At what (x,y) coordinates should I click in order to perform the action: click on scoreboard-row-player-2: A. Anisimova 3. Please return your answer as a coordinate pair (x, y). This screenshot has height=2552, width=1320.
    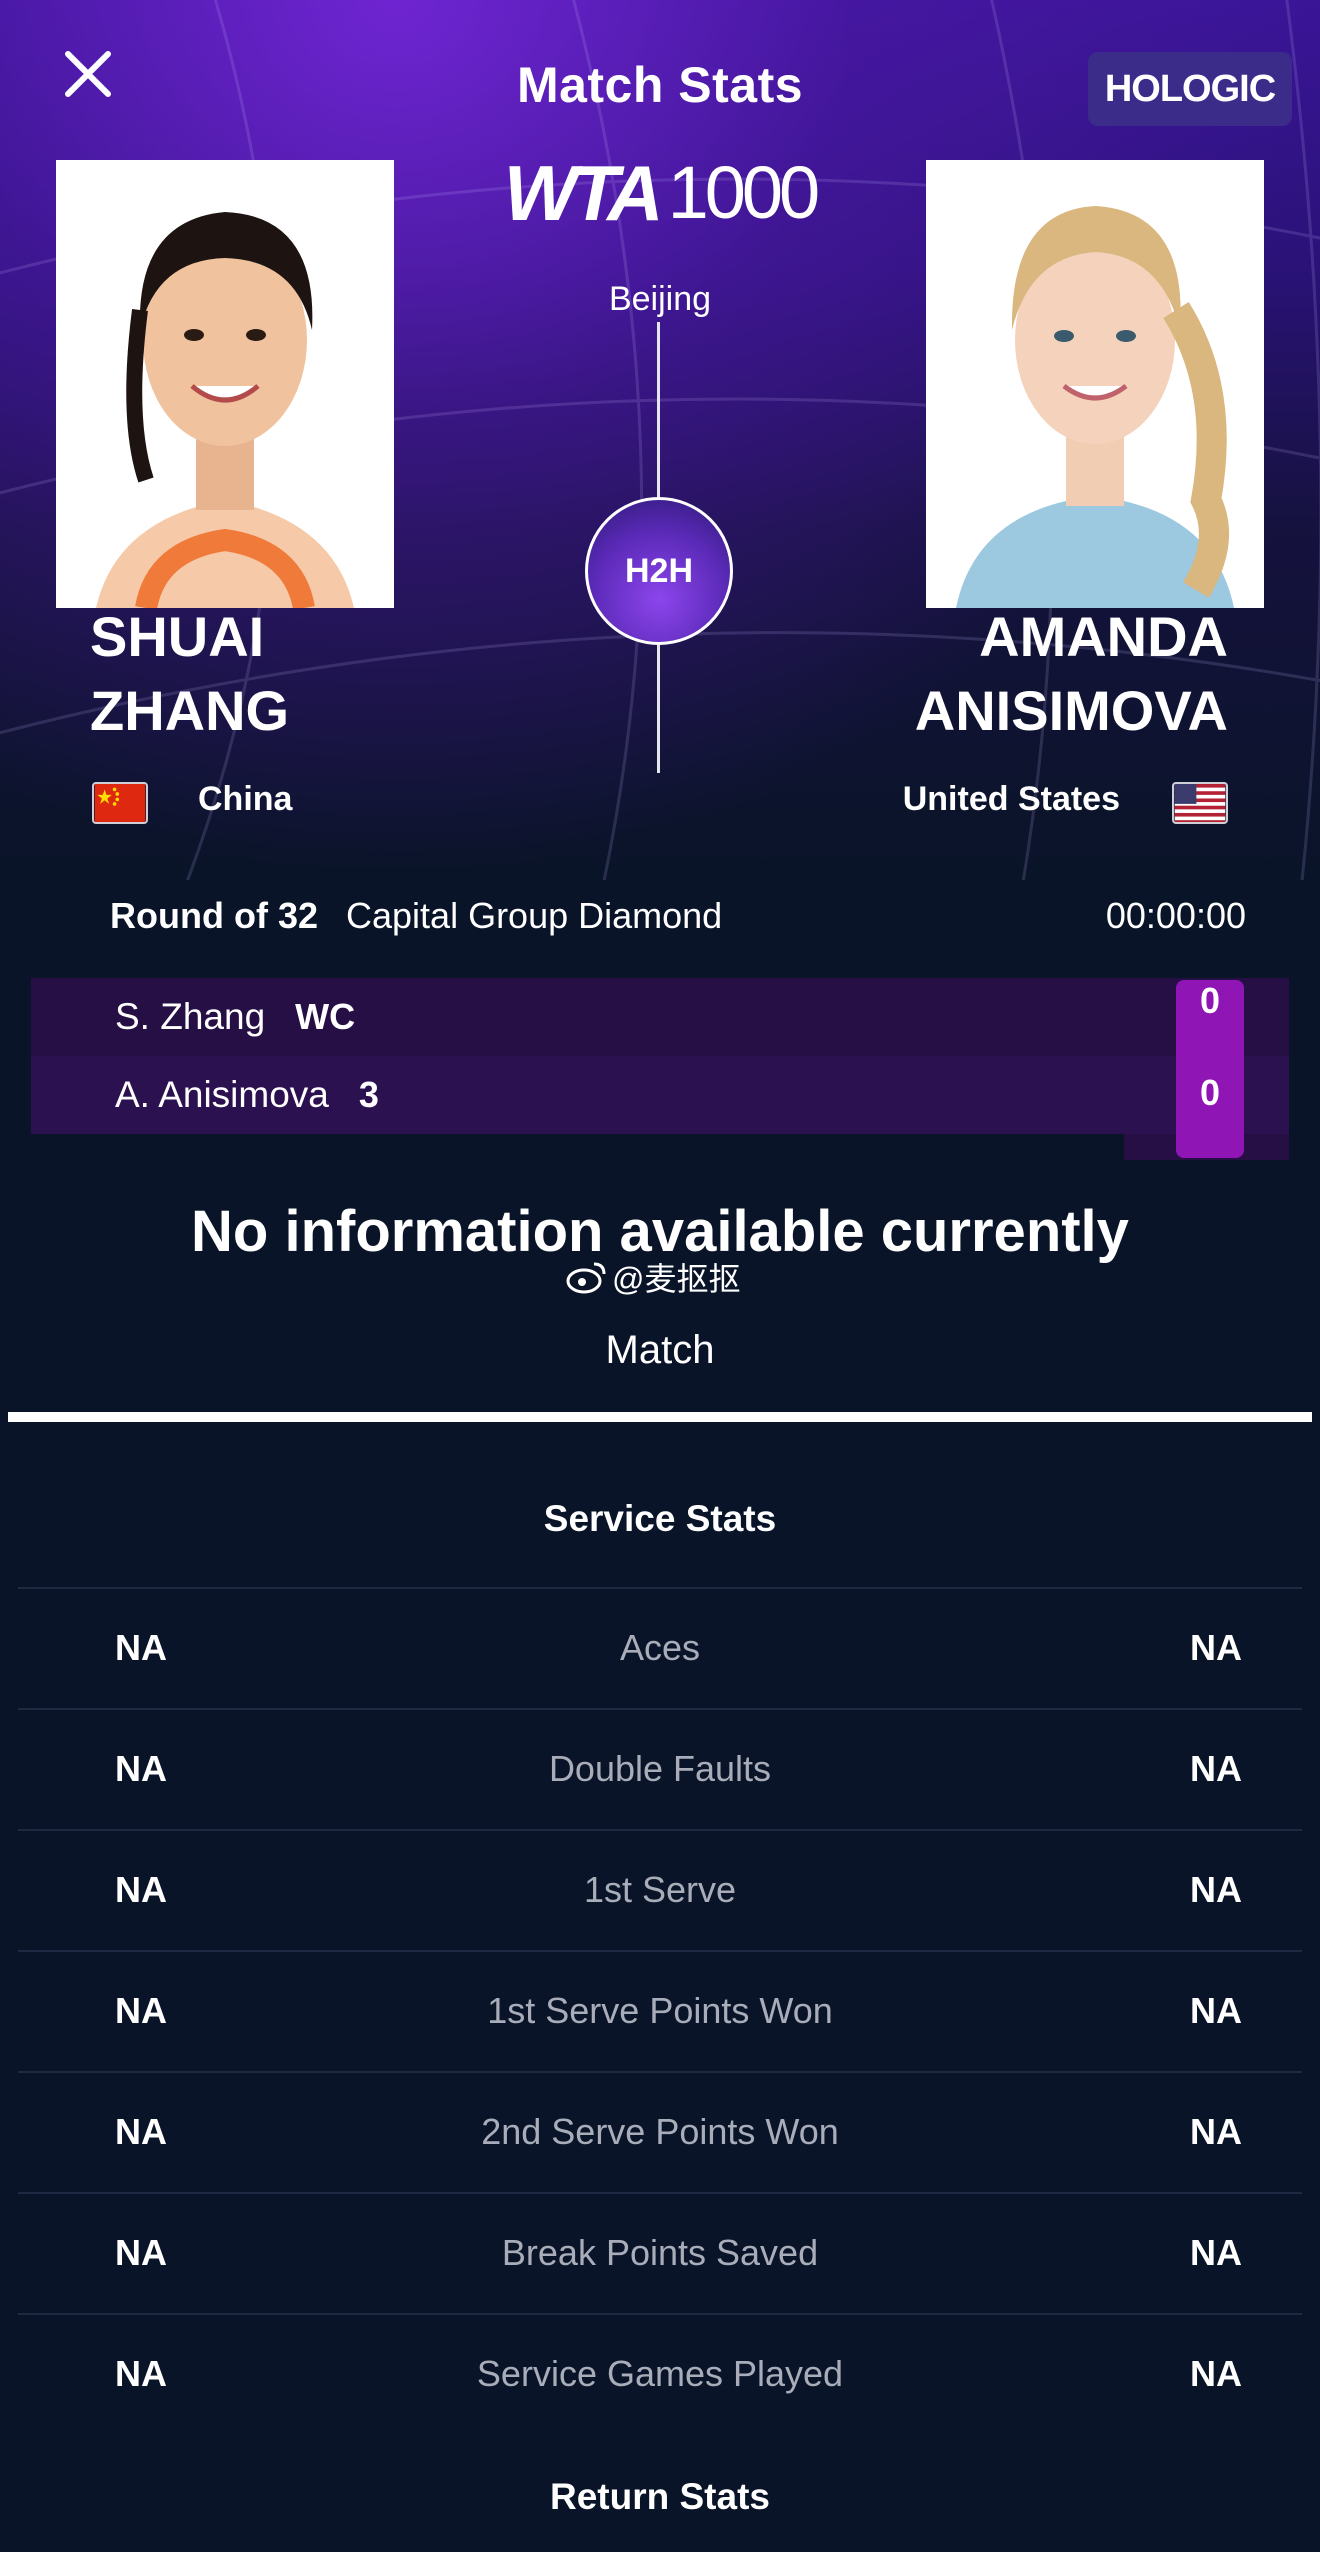
    Looking at the image, I should click on (660, 1095).